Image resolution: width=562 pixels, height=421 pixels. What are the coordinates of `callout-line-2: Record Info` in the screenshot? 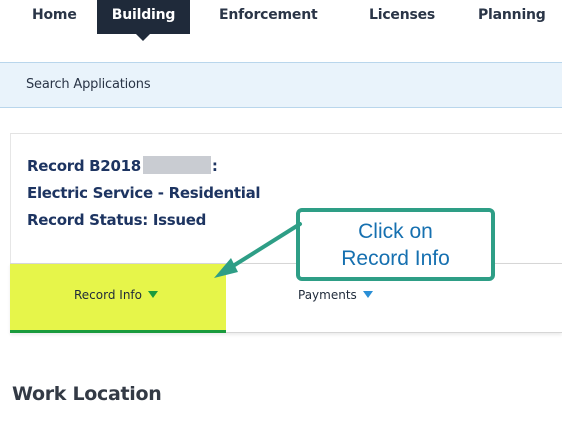 It's located at (395, 258).